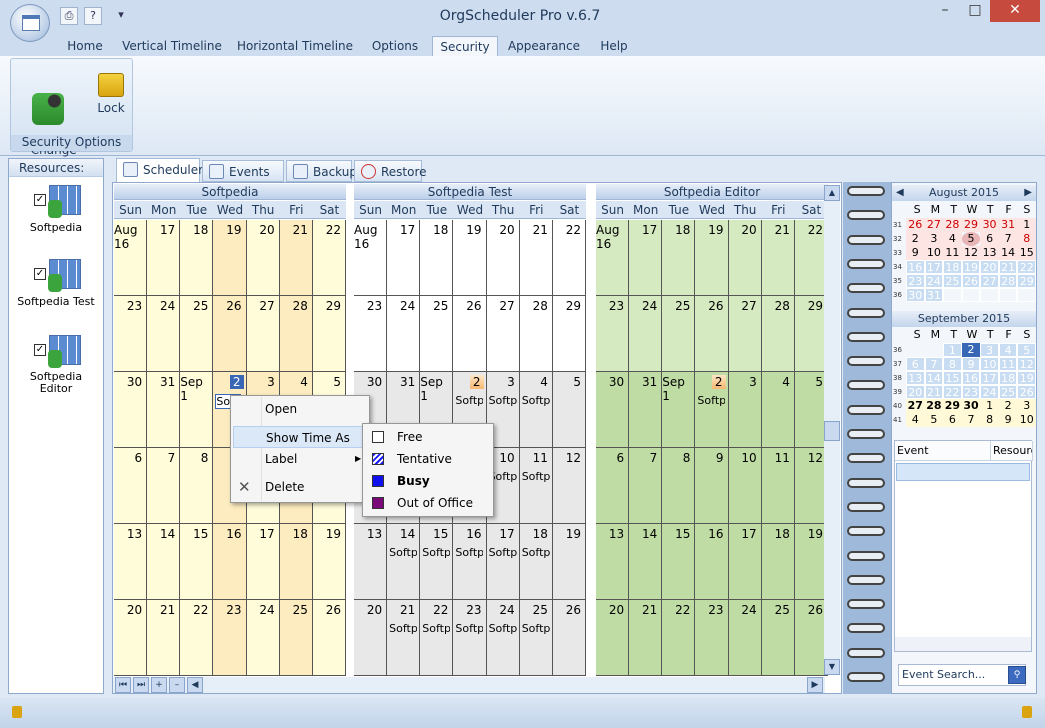 The image size is (1045, 728). Describe the element at coordinates (121, 16) in the screenshot. I see `quick-access-more-button: ▾` at that location.